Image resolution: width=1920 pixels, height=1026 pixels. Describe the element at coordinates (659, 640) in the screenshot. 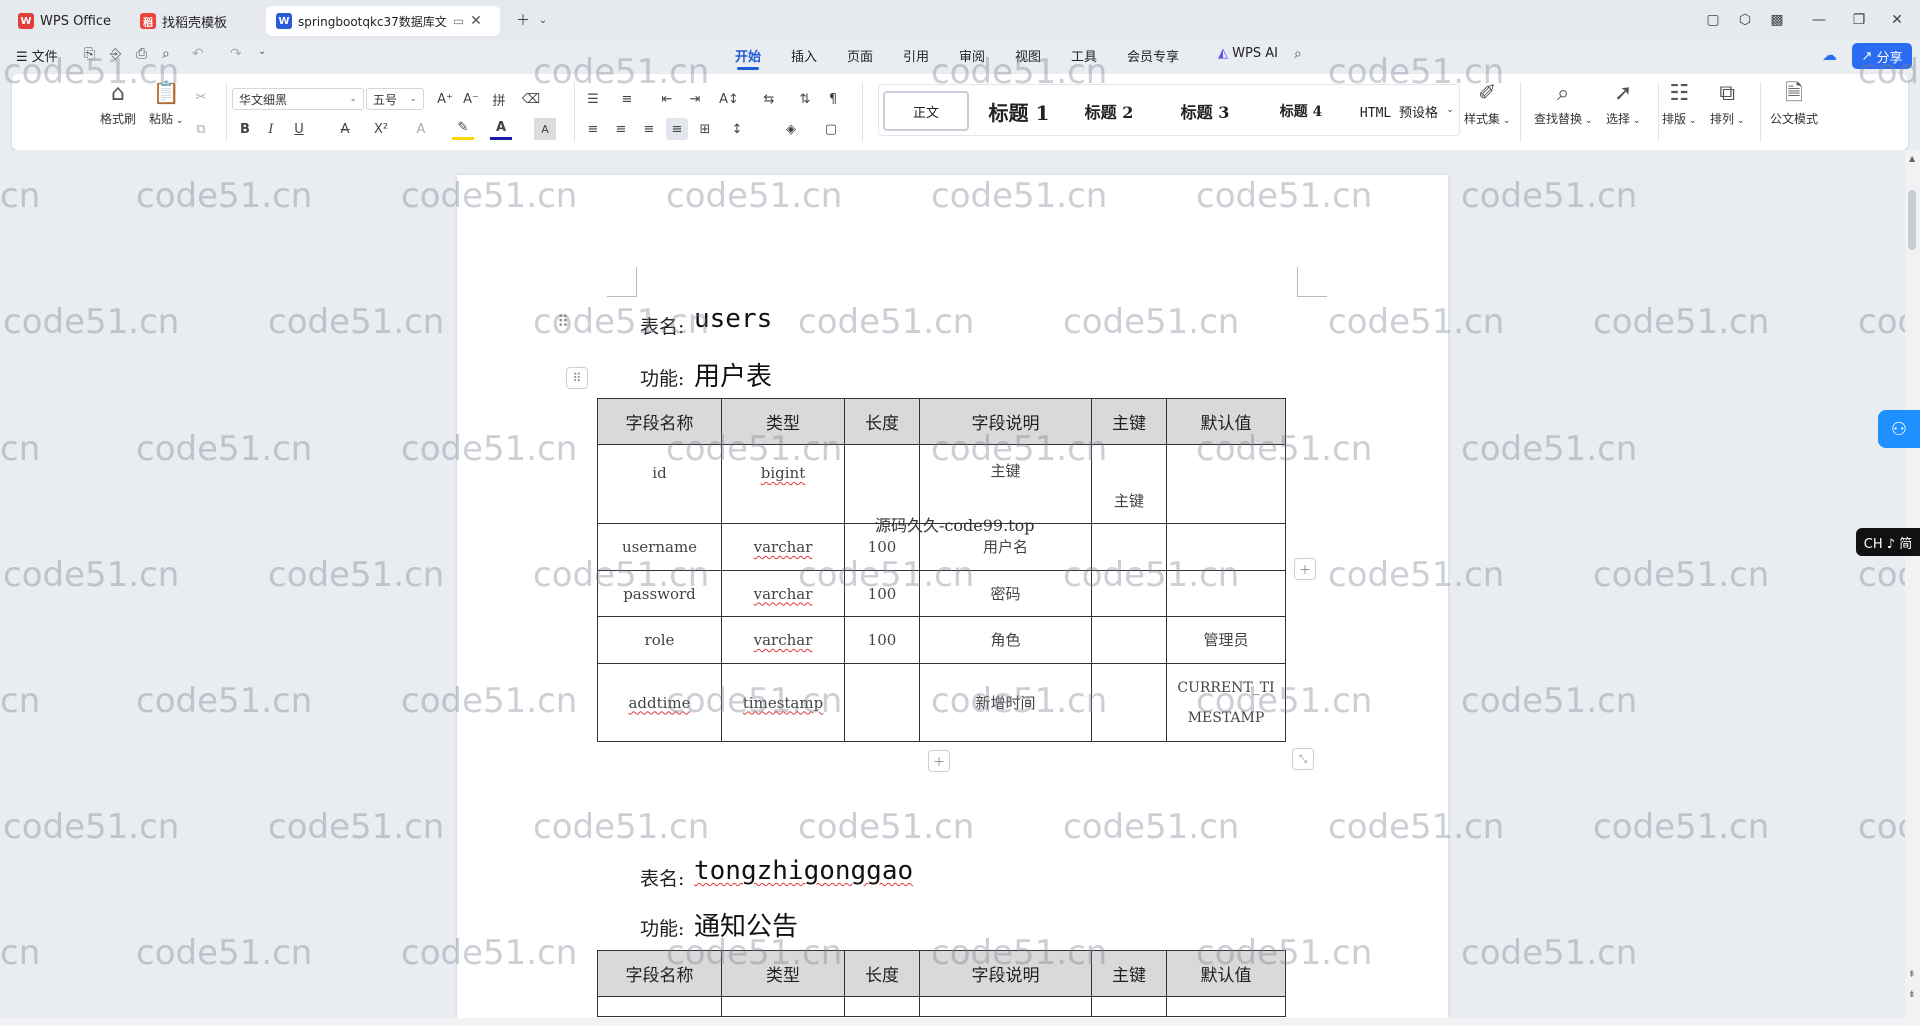

I see `cell-field: role` at that location.